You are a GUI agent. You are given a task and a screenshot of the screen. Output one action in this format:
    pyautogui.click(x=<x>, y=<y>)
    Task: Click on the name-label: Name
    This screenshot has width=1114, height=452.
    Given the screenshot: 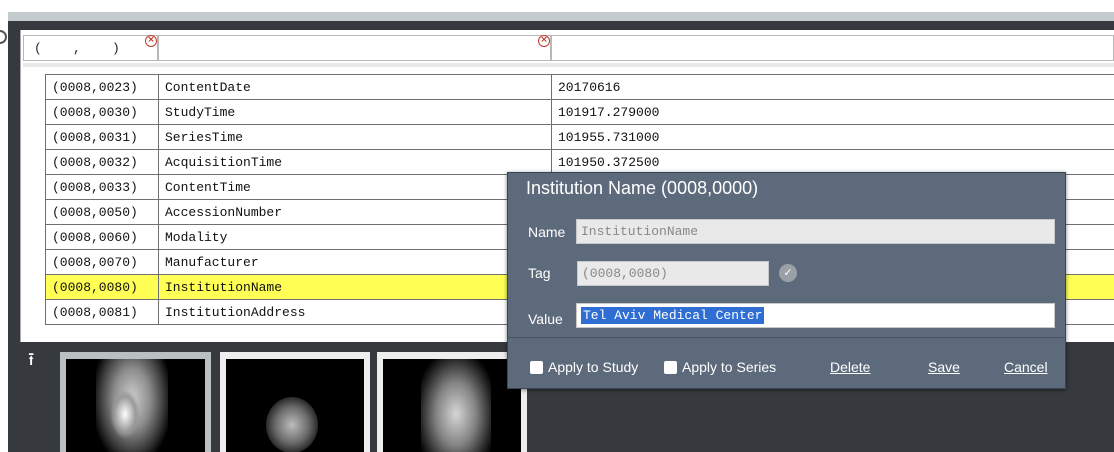 What is the action you would take?
    pyautogui.click(x=547, y=232)
    